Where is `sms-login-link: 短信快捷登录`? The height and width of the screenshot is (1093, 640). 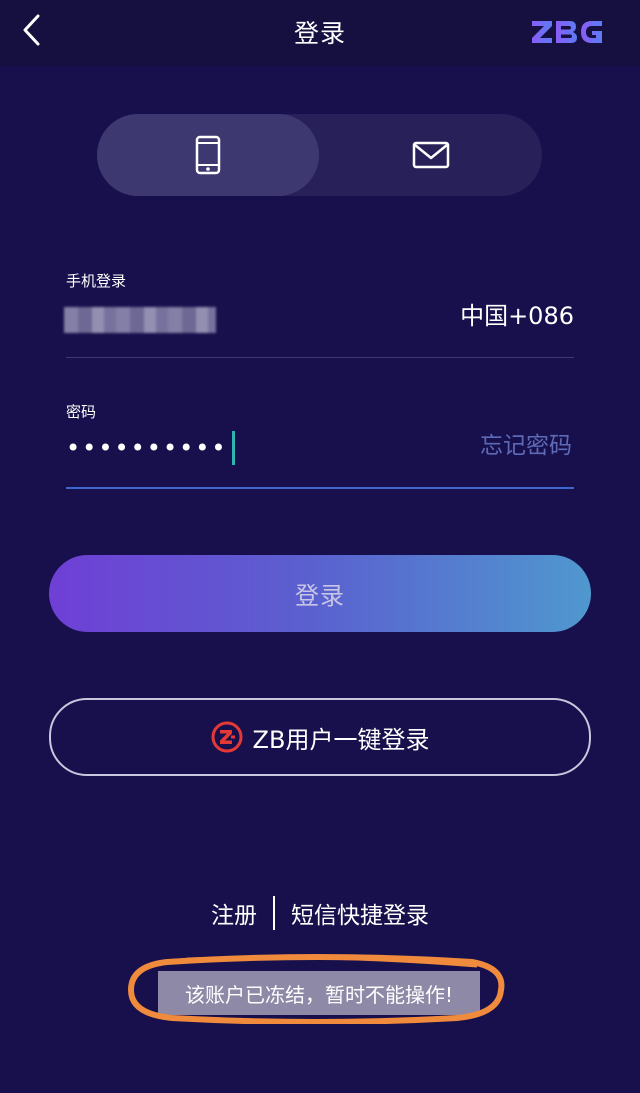 sms-login-link: 短信快捷登录 is located at coordinates (360, 913).